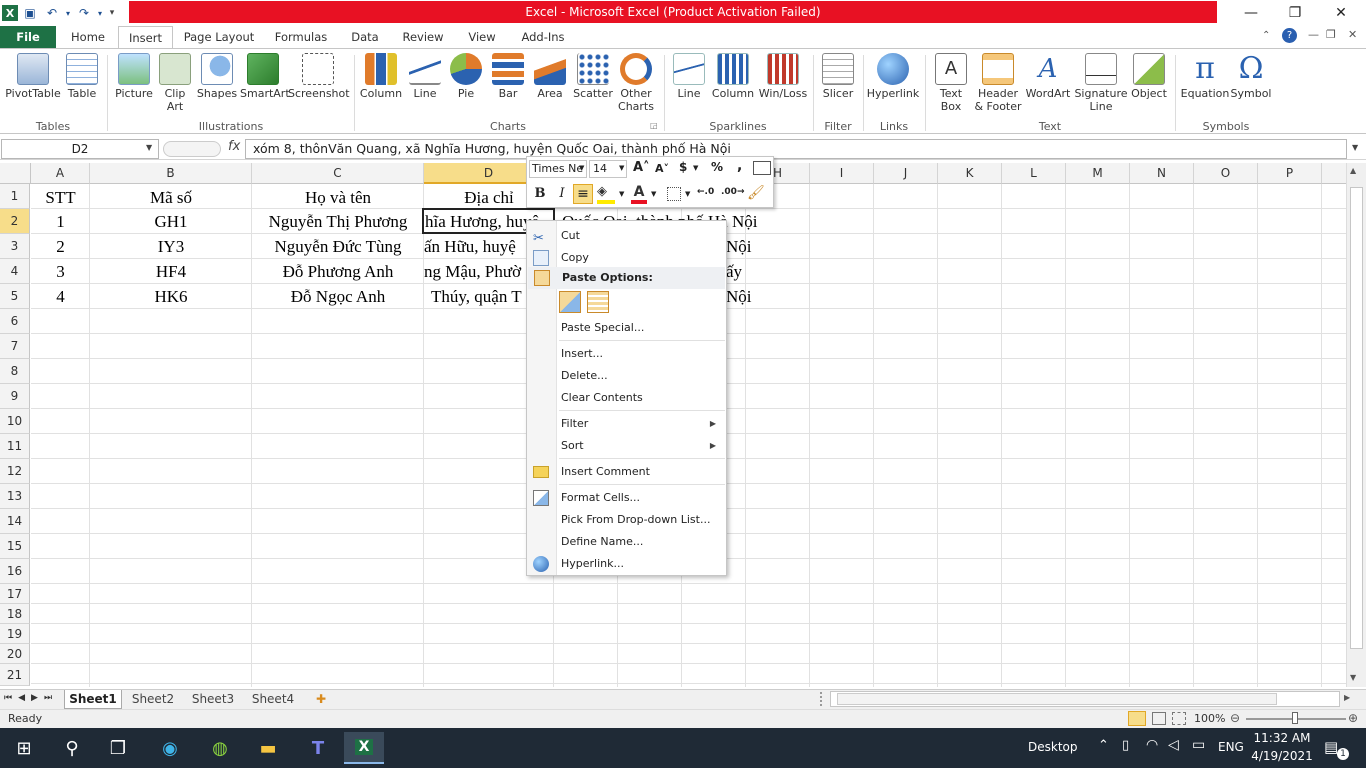 This screenshot has width=1366, height=768. Describe the element at coordinates (1152, 745) in the screenshot. I see `wifi-icon: ◠` at that location.